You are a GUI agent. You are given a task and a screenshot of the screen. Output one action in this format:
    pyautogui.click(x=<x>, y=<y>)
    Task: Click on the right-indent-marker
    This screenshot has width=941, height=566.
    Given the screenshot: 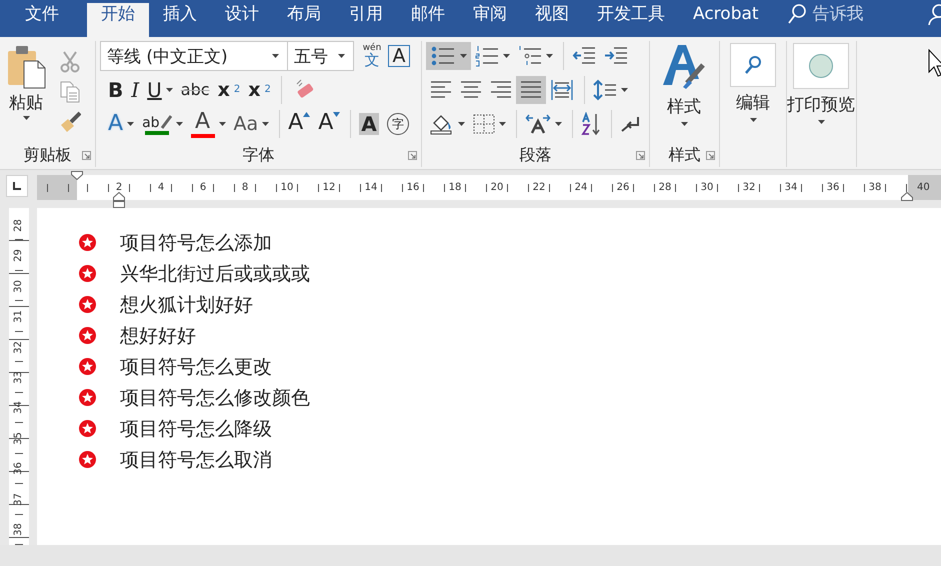 What is the action you would take?
    pyautogui.click(x=907, y=196)
    